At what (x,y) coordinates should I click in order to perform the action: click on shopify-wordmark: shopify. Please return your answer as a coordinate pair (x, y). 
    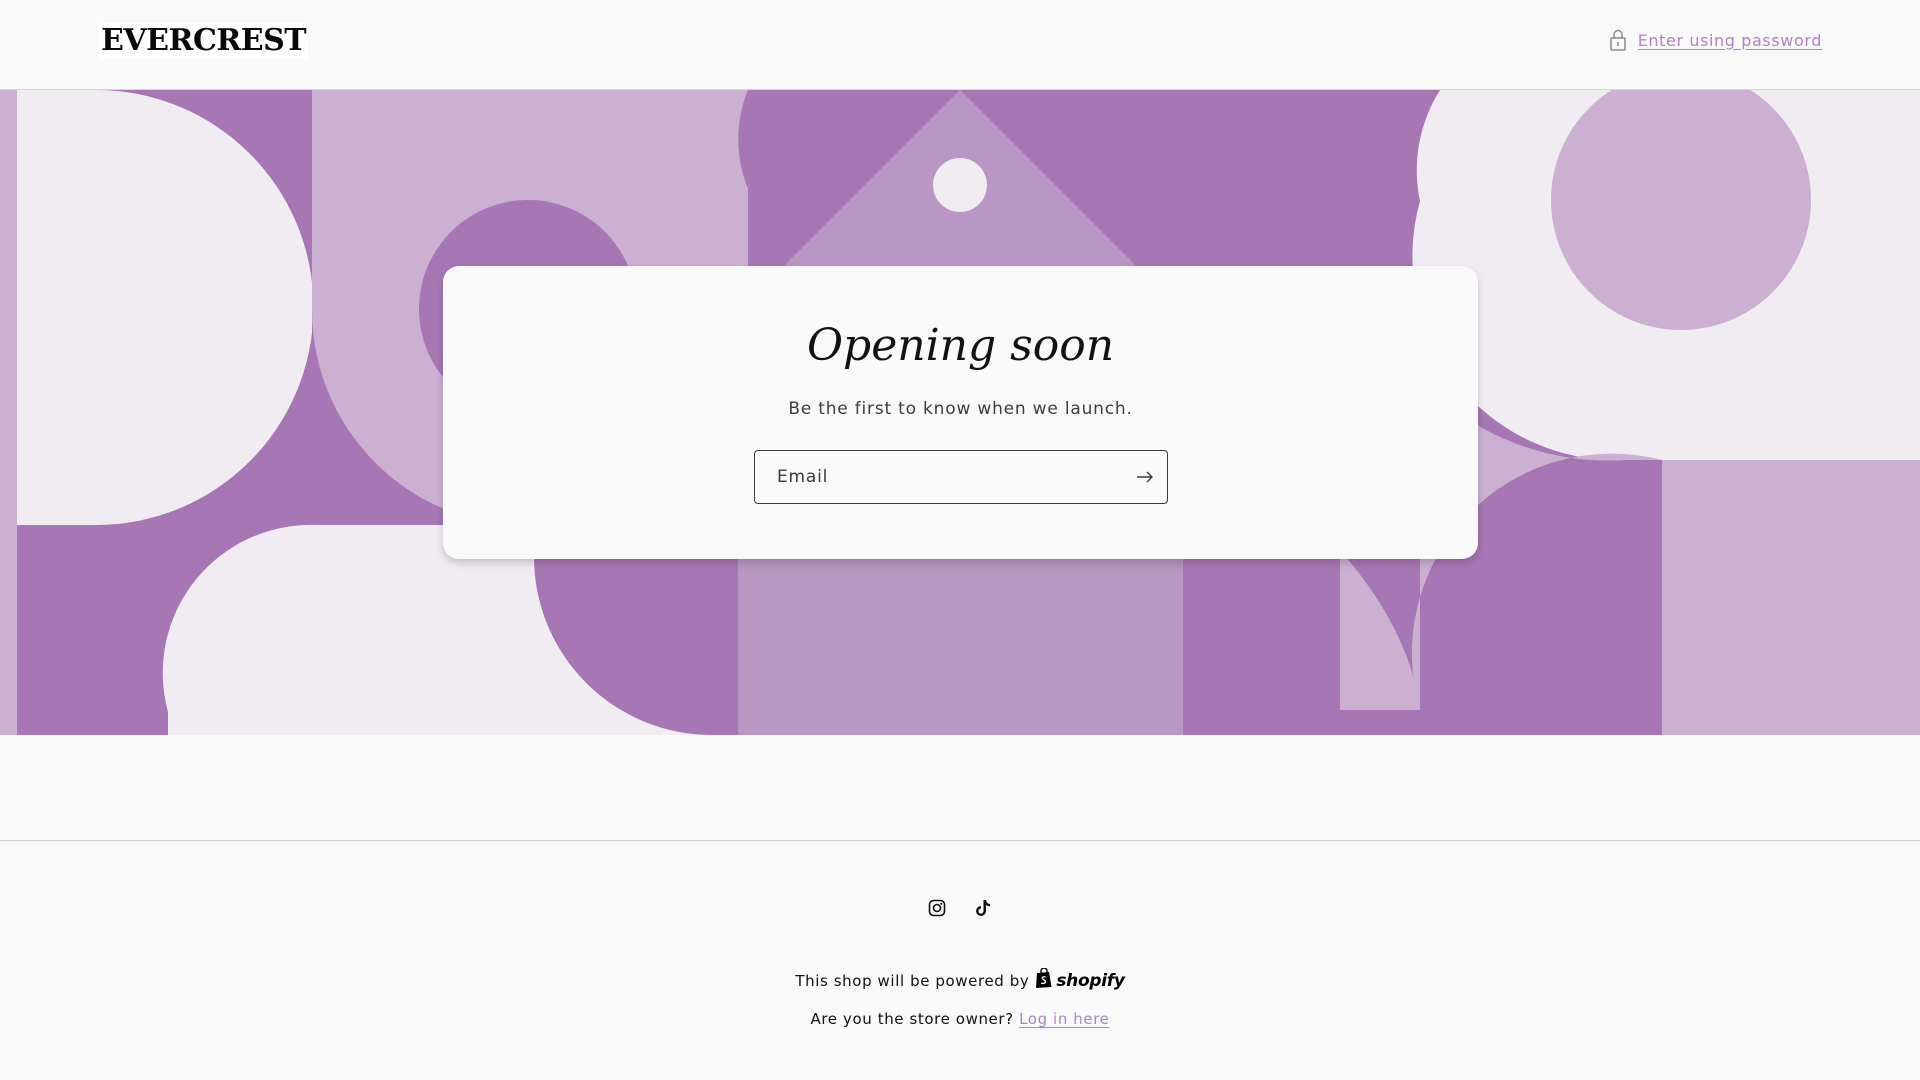
    Looking at the image, I should click on (1090, 980).